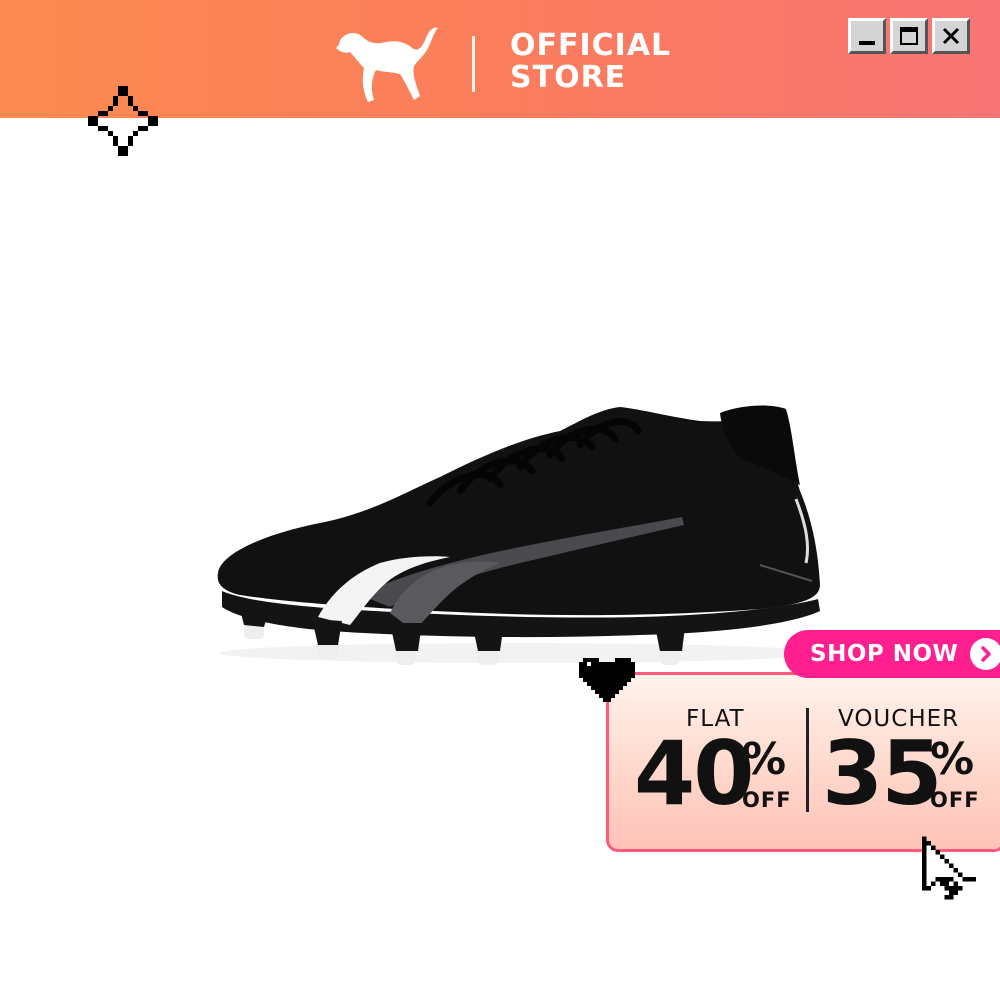 Image resolution: width=1000 pixels, height=1000 pixels. I want to click on header-divider, so click(473, 64).